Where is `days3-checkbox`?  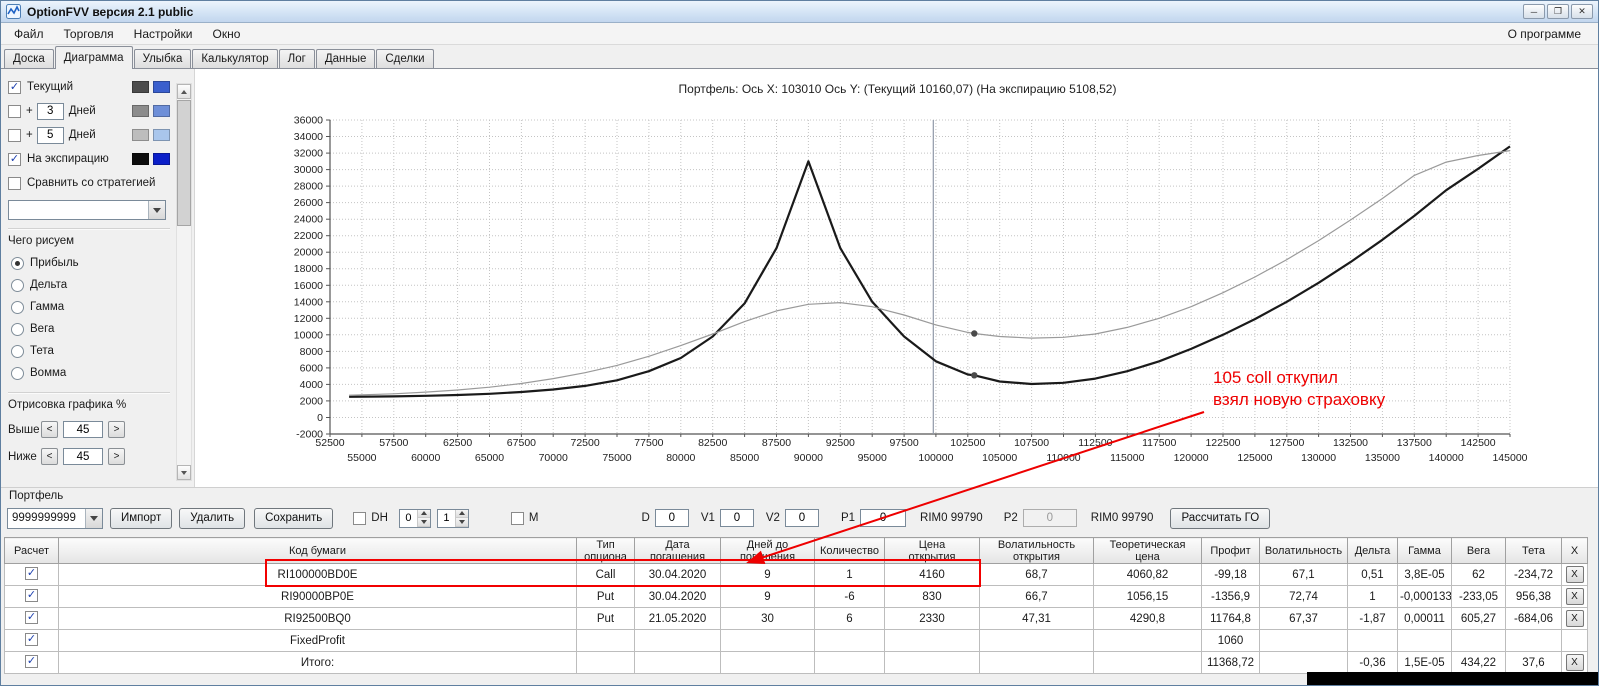 days3-checkbox is located at coordinates (14, 111).